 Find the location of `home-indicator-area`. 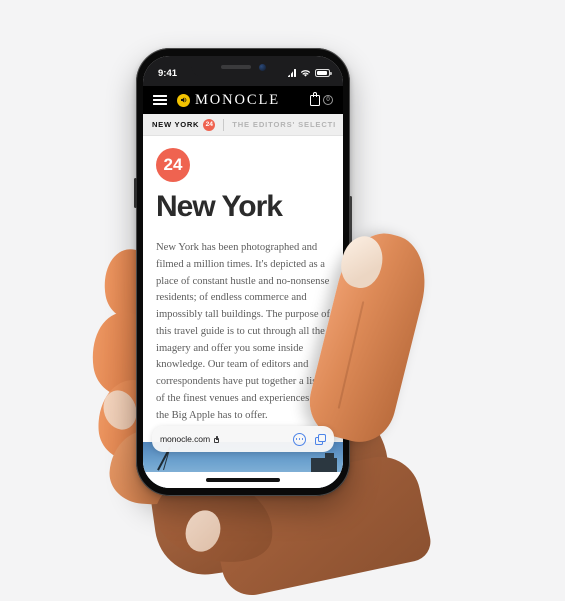

home-indicator-area is located at coordinates (243, 480).